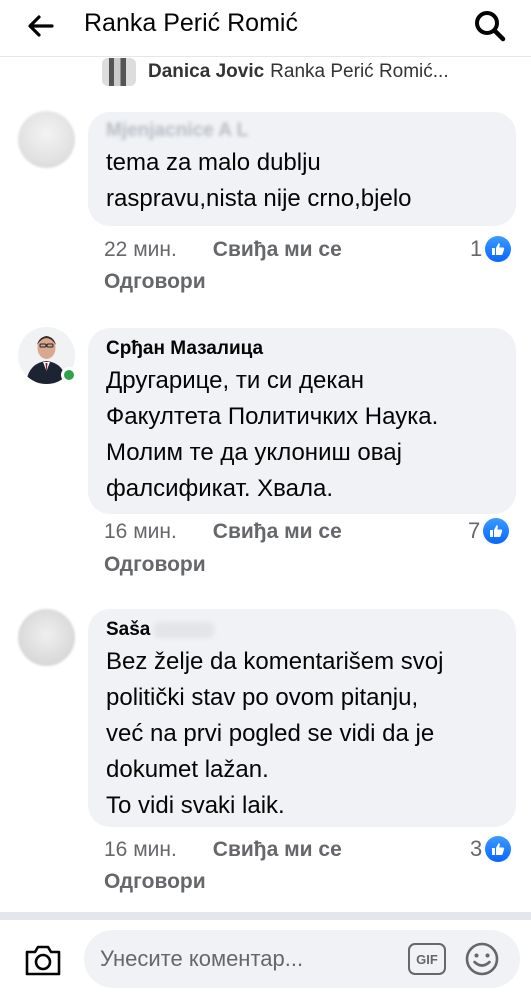  I want to click on top-bar: Ranka Perić Romić, so click(265, 28).